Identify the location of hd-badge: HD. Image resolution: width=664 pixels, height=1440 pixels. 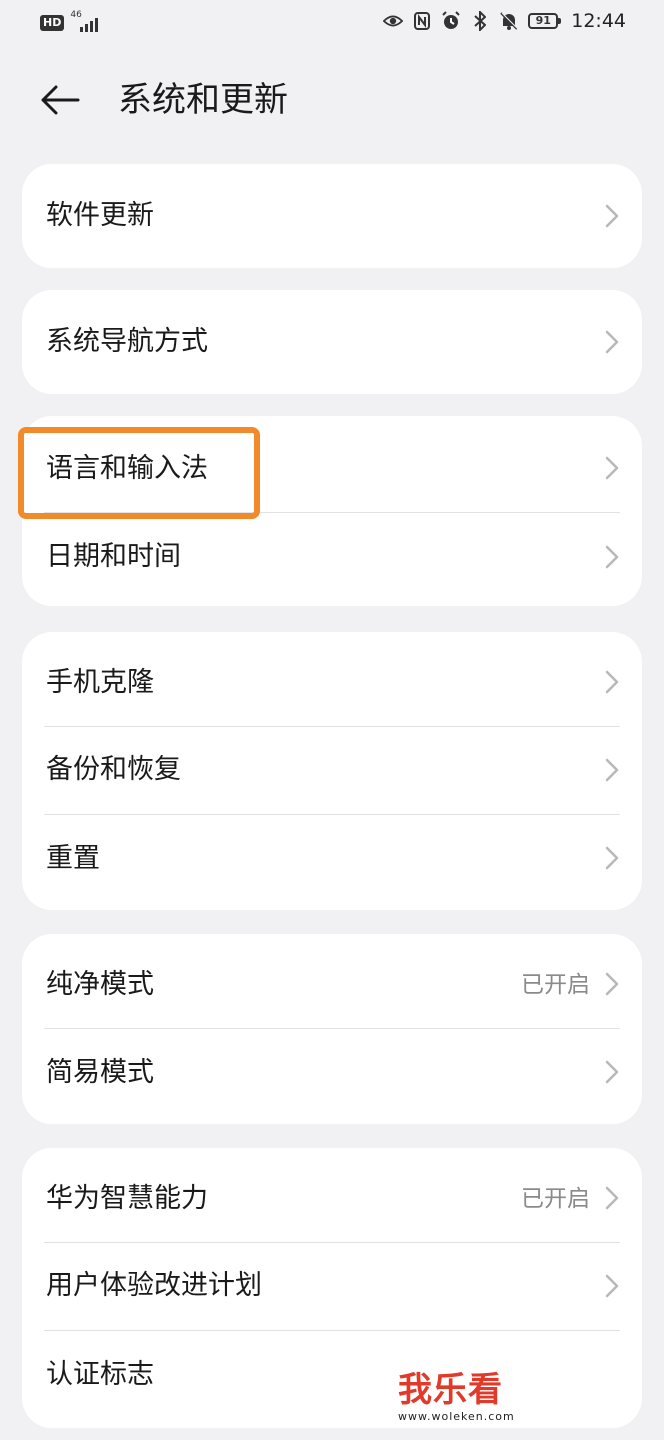
(52, 23).